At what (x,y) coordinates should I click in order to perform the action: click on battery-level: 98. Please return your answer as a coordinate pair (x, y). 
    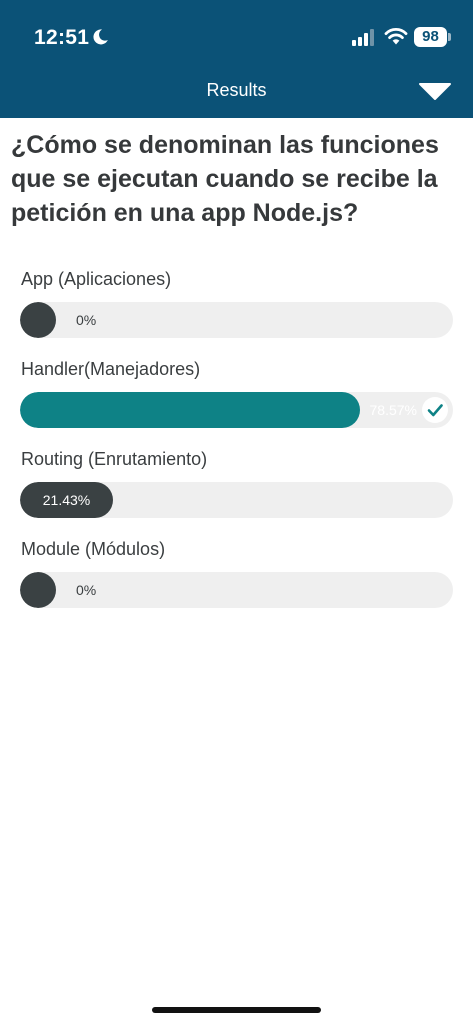
    Looking at the image, I should click on (430, 36).